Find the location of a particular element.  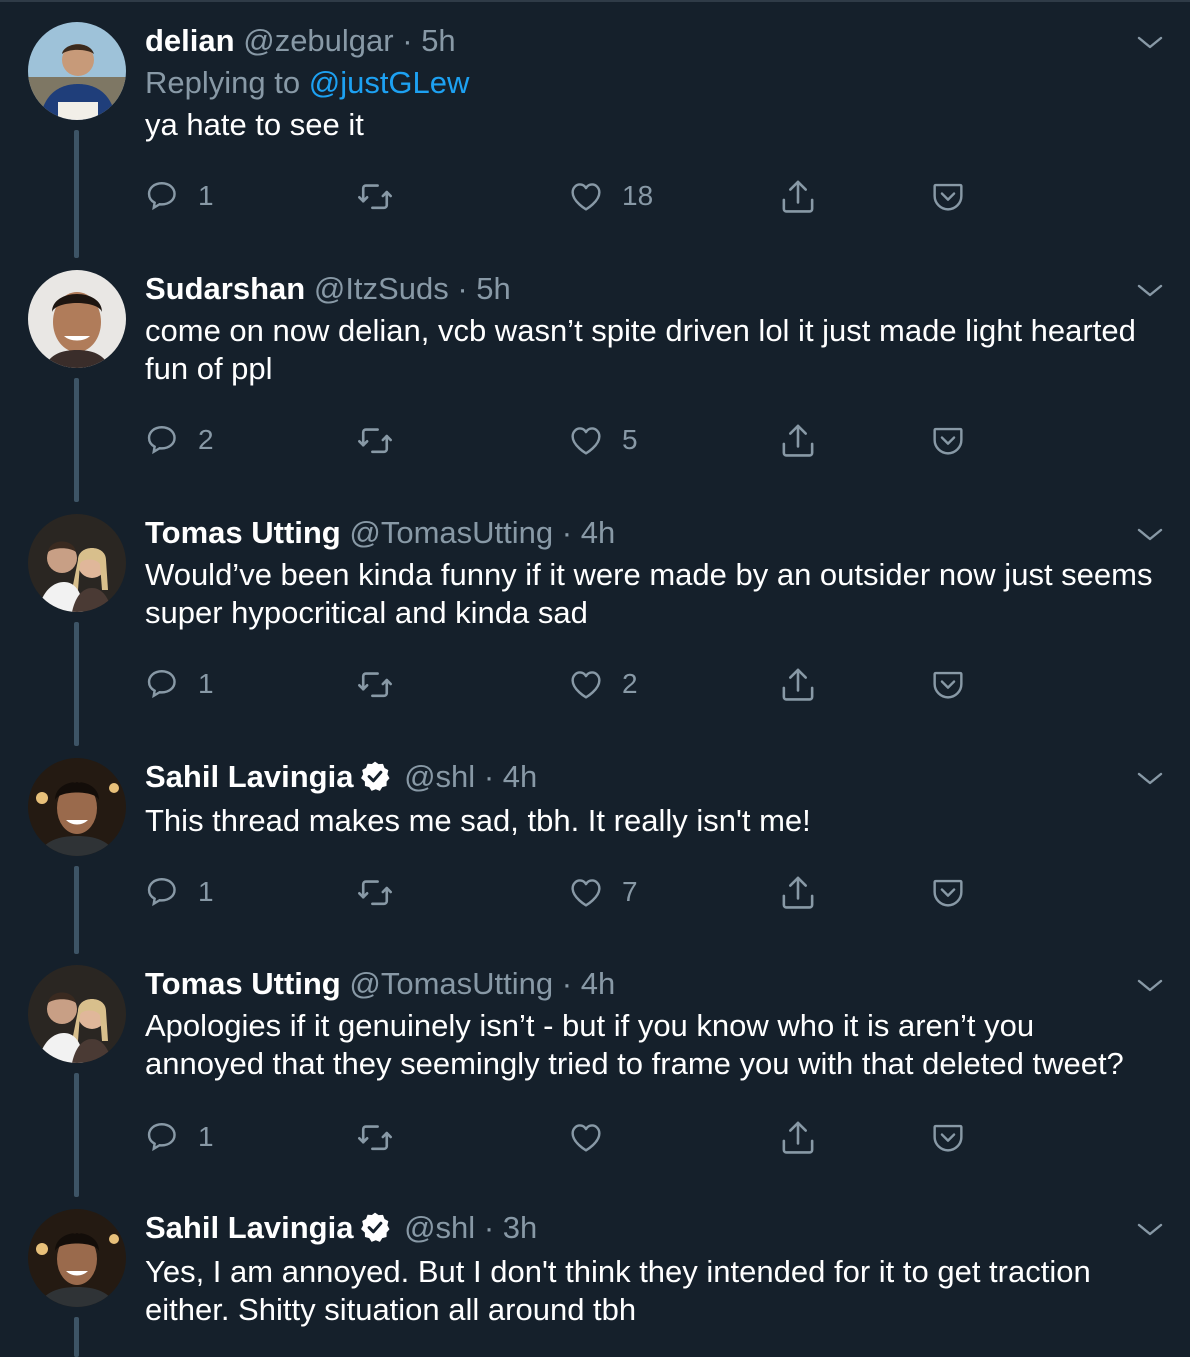

like-count: 7 is located at coordinates (630, 891).